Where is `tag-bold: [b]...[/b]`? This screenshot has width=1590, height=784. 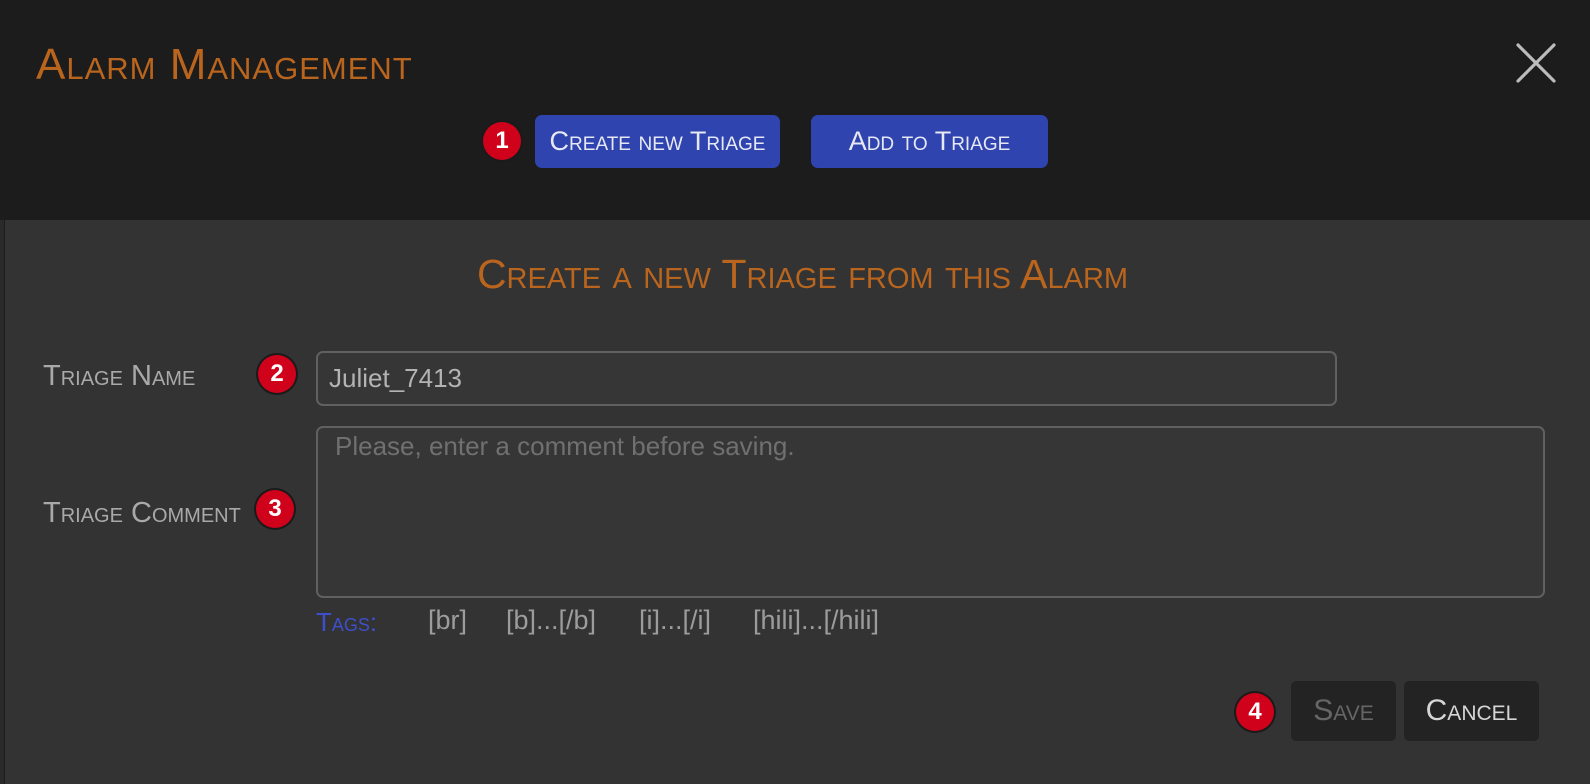
tag-bold: [b]...[/b] is located at coordinates (551, 620).